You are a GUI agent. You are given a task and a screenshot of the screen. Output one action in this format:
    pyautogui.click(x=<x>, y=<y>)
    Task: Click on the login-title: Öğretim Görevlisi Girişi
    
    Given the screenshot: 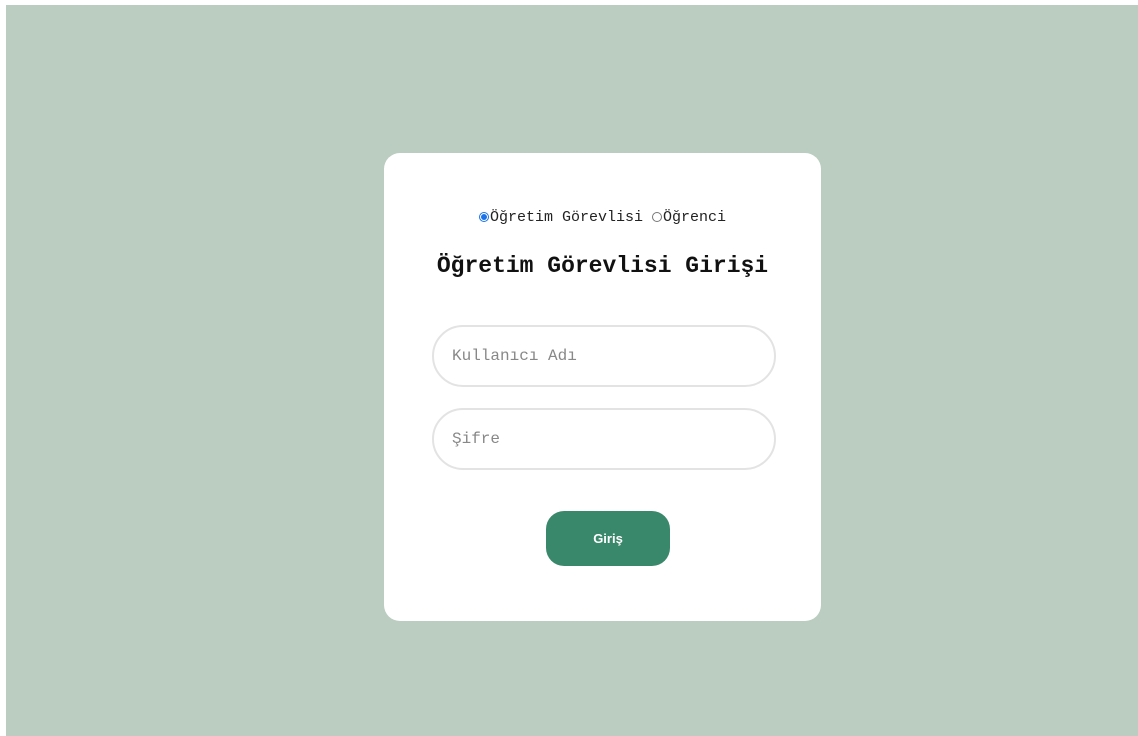 What is the action you would take?
    pyautogui.click(x=602, y=266)
    